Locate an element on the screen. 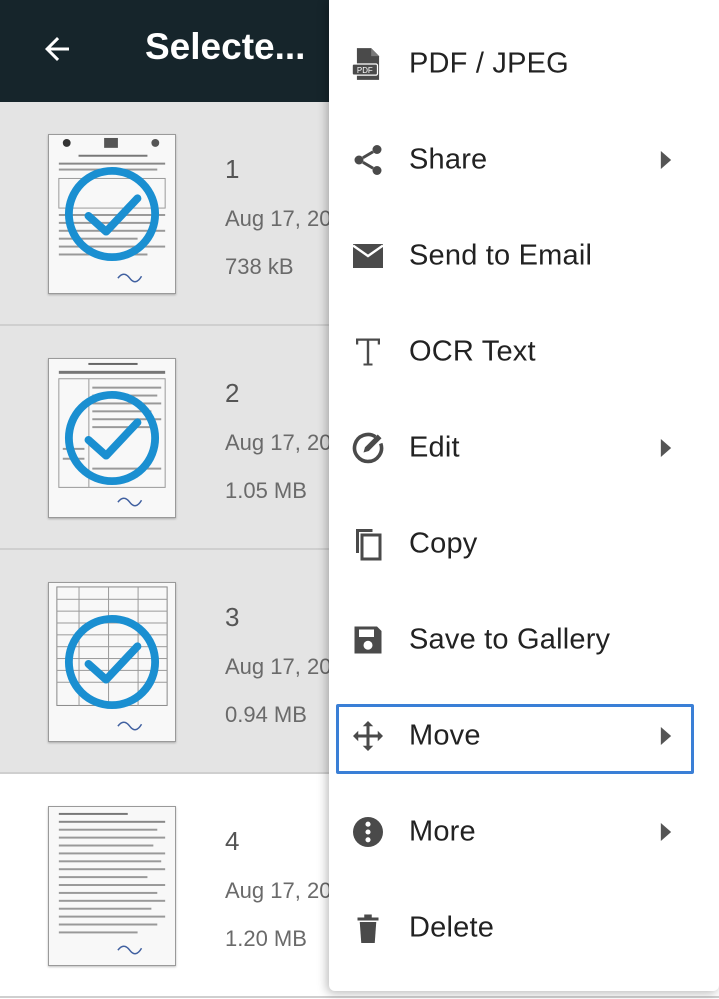  share-icon is located at coordinates (368, 160).